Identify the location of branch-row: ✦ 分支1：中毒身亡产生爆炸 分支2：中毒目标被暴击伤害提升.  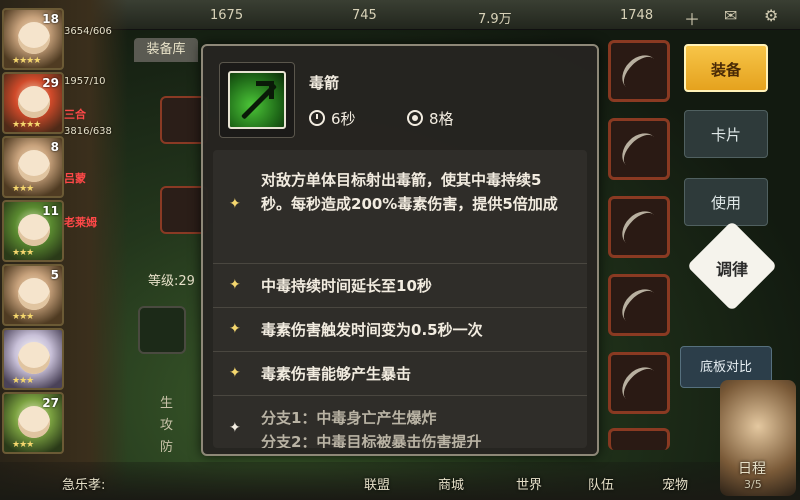
(400, 422).